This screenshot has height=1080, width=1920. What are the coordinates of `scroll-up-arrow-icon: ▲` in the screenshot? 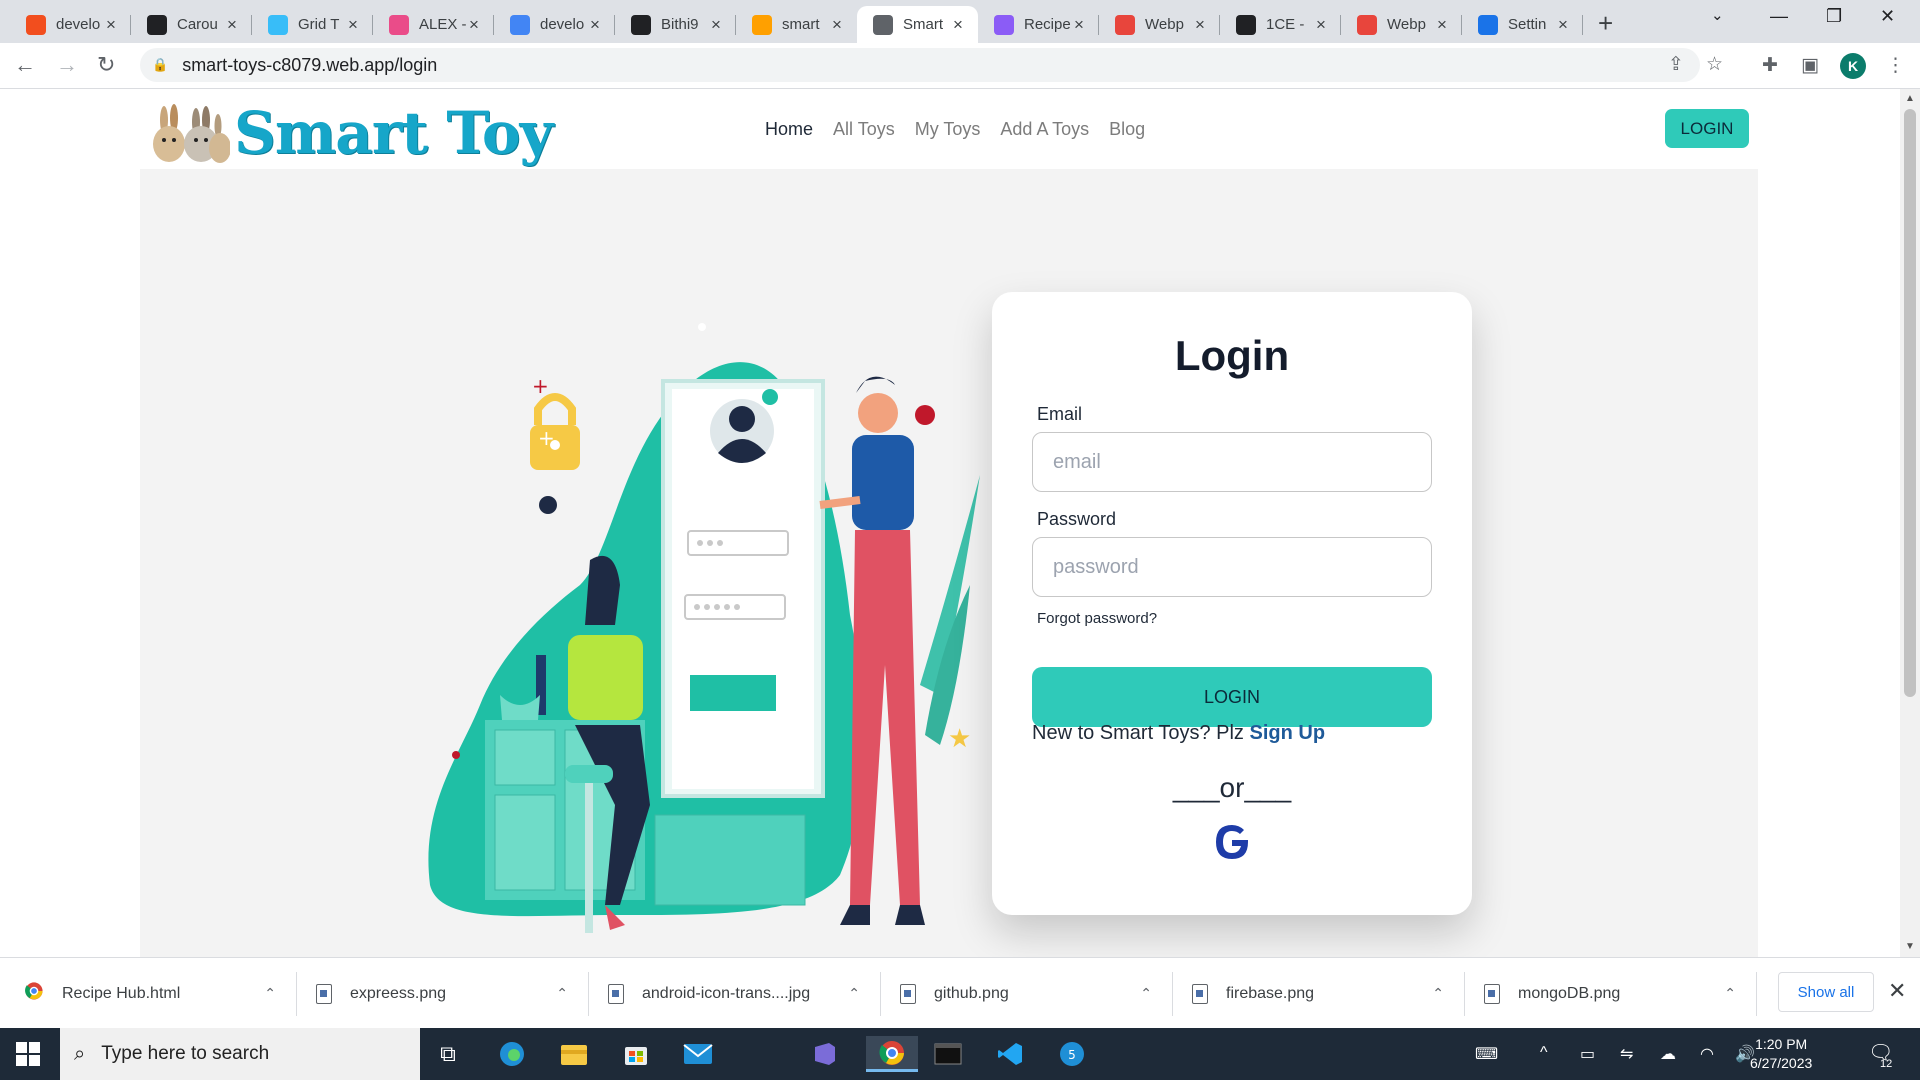 It's located at (1910, 98).